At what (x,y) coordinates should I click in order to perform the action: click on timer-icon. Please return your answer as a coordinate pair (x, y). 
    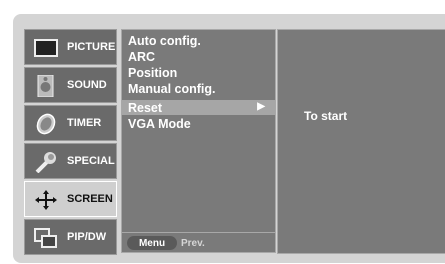
    Looking at the image, I should click on (46, 124).